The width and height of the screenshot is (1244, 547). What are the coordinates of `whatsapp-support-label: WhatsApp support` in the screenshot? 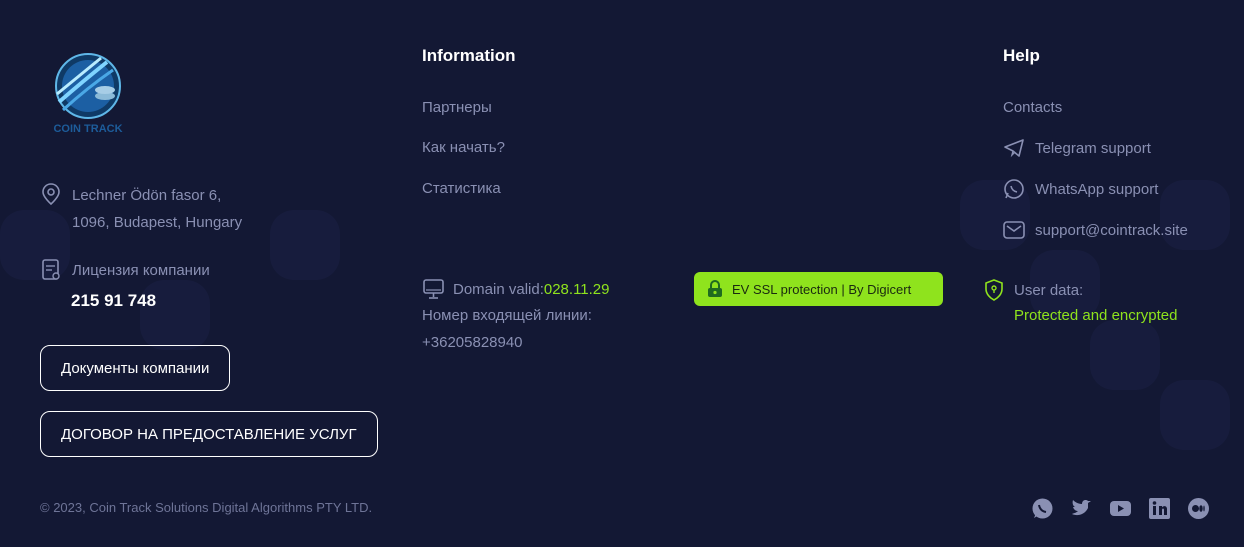 It's located at (1097, 189).